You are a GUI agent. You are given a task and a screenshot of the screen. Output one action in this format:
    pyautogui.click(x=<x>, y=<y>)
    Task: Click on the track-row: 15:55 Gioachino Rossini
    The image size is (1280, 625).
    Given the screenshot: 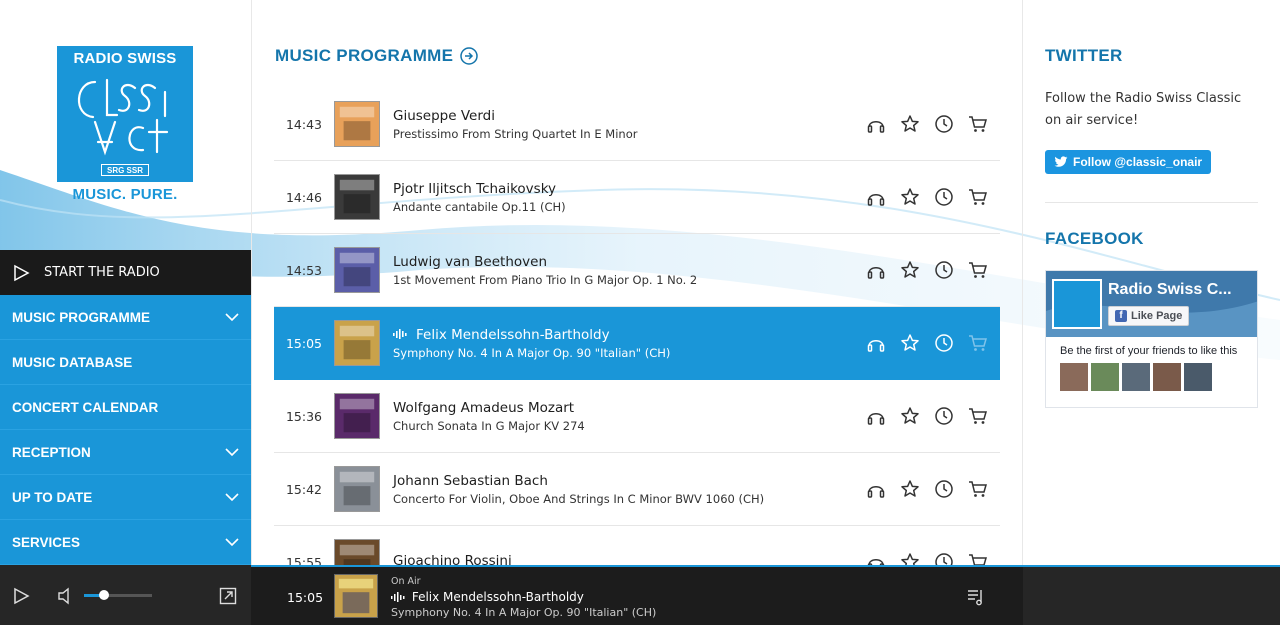 What is the action you would take?
    pyautogui.click(x=637, y=545)
    